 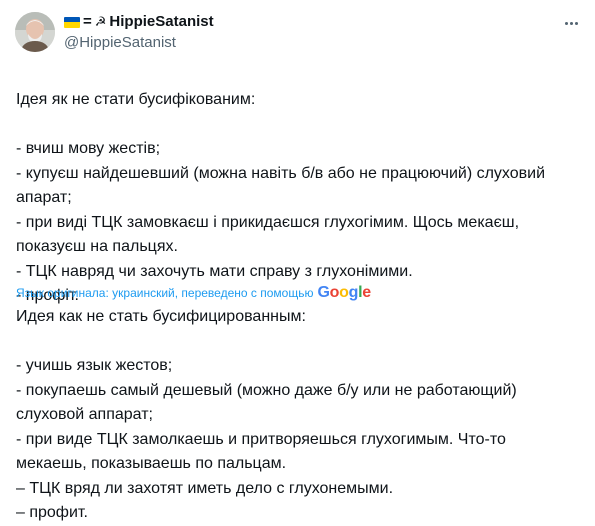 I want to click on avatar, so click(x=35, y=32).